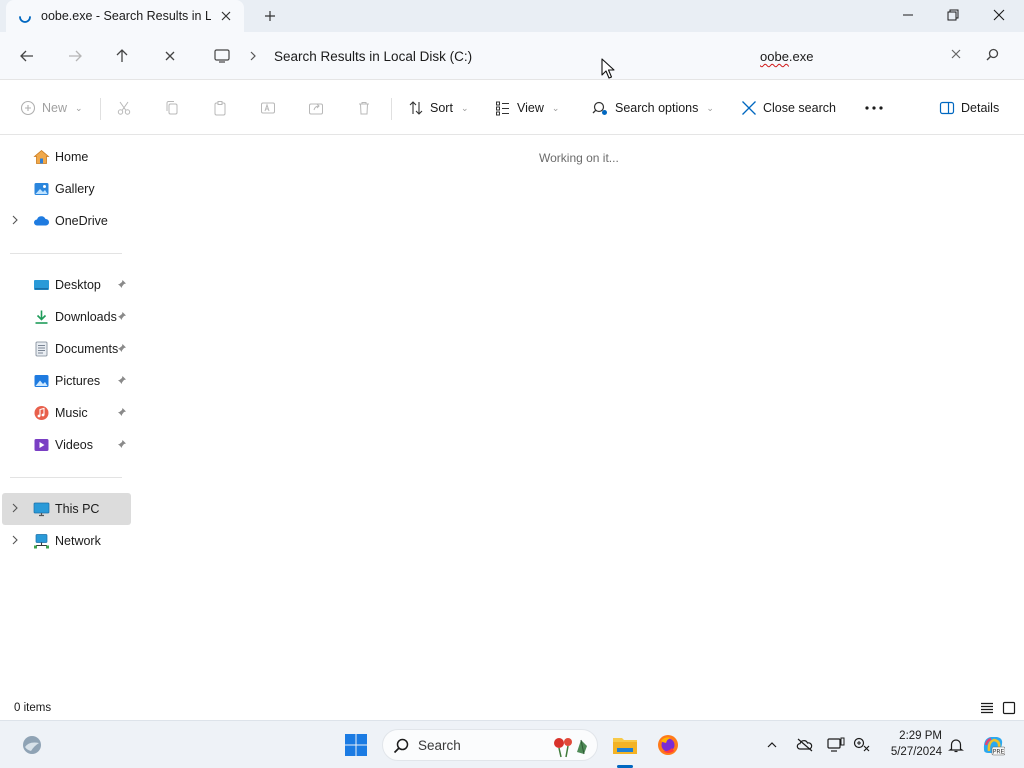  What do you see at coordinates (490, 745) in the screenshot?
I see `taskbar-search-box: Search` at bounding box center [490, 745].